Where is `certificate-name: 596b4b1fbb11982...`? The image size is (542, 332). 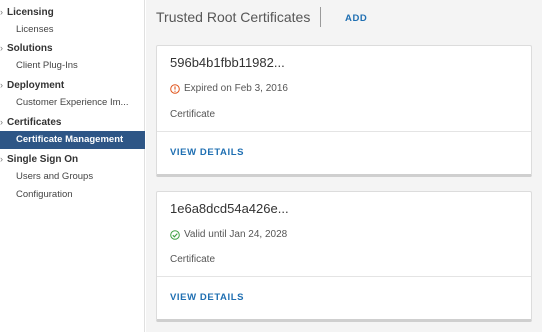 certificate-name: 596b4b1fbb11982... is located at coordinates (227, 62).